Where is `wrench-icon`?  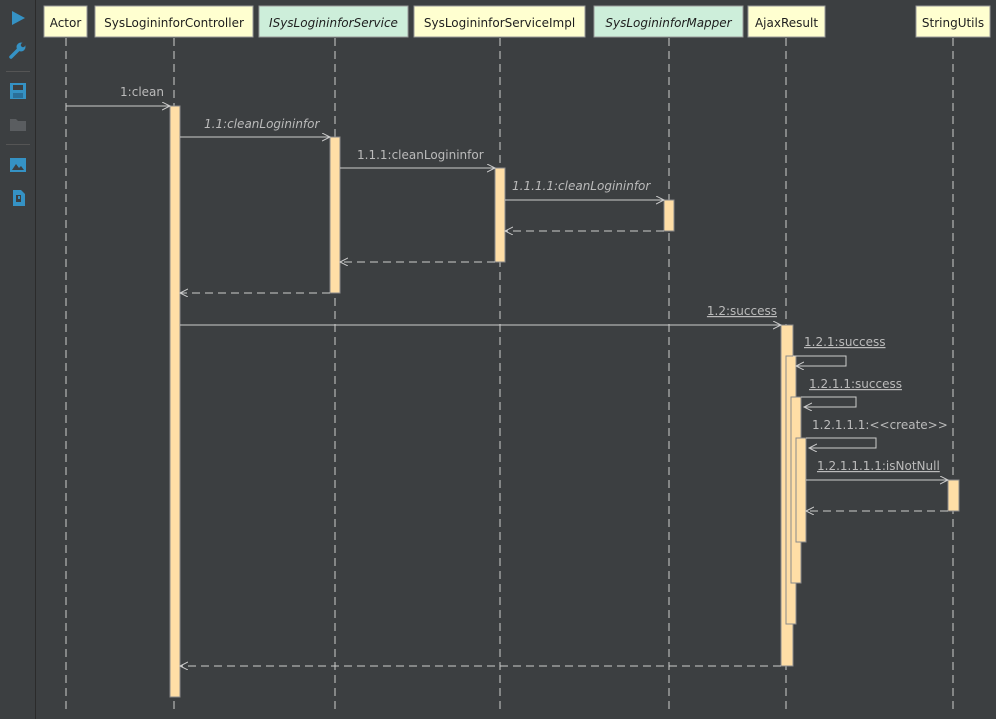
wrench-icon is located at coordinates (18, 50).